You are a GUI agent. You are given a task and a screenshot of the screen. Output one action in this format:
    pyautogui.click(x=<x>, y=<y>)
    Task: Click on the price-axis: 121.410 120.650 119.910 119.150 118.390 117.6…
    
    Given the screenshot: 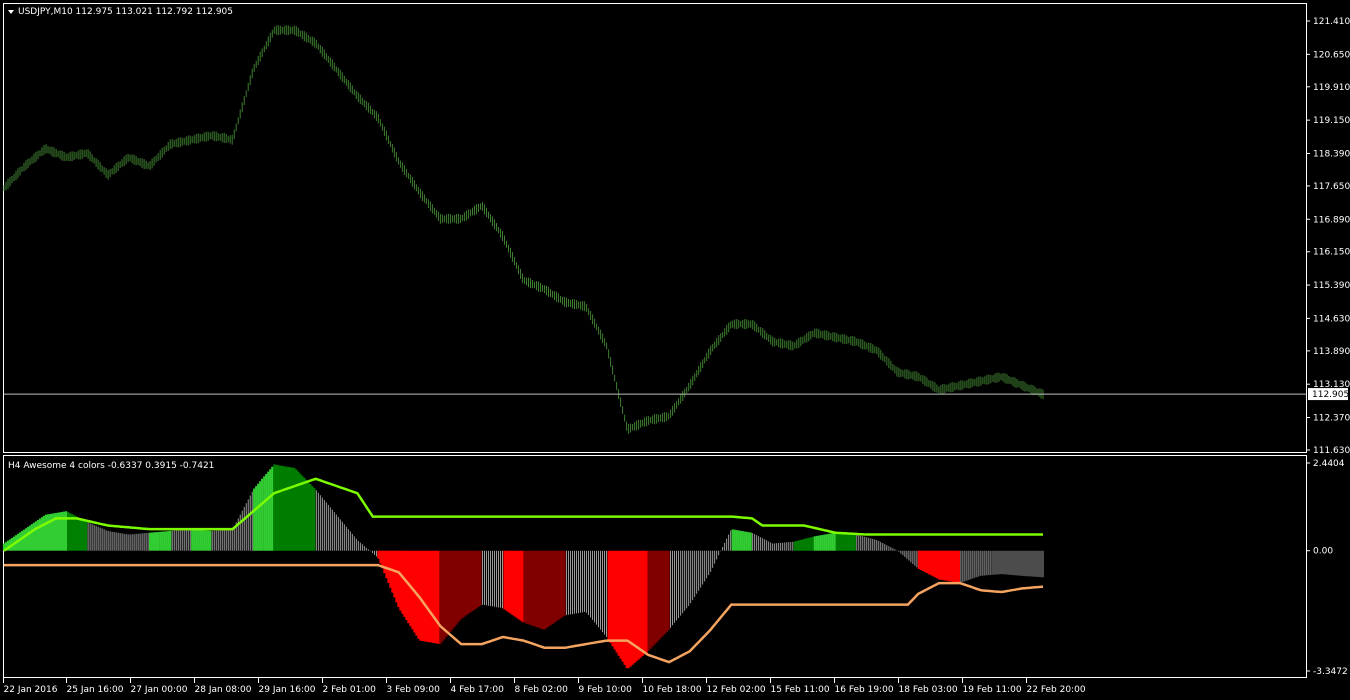 What is the action you would take?
    pyautogui.click(x=1328, y=236)
    